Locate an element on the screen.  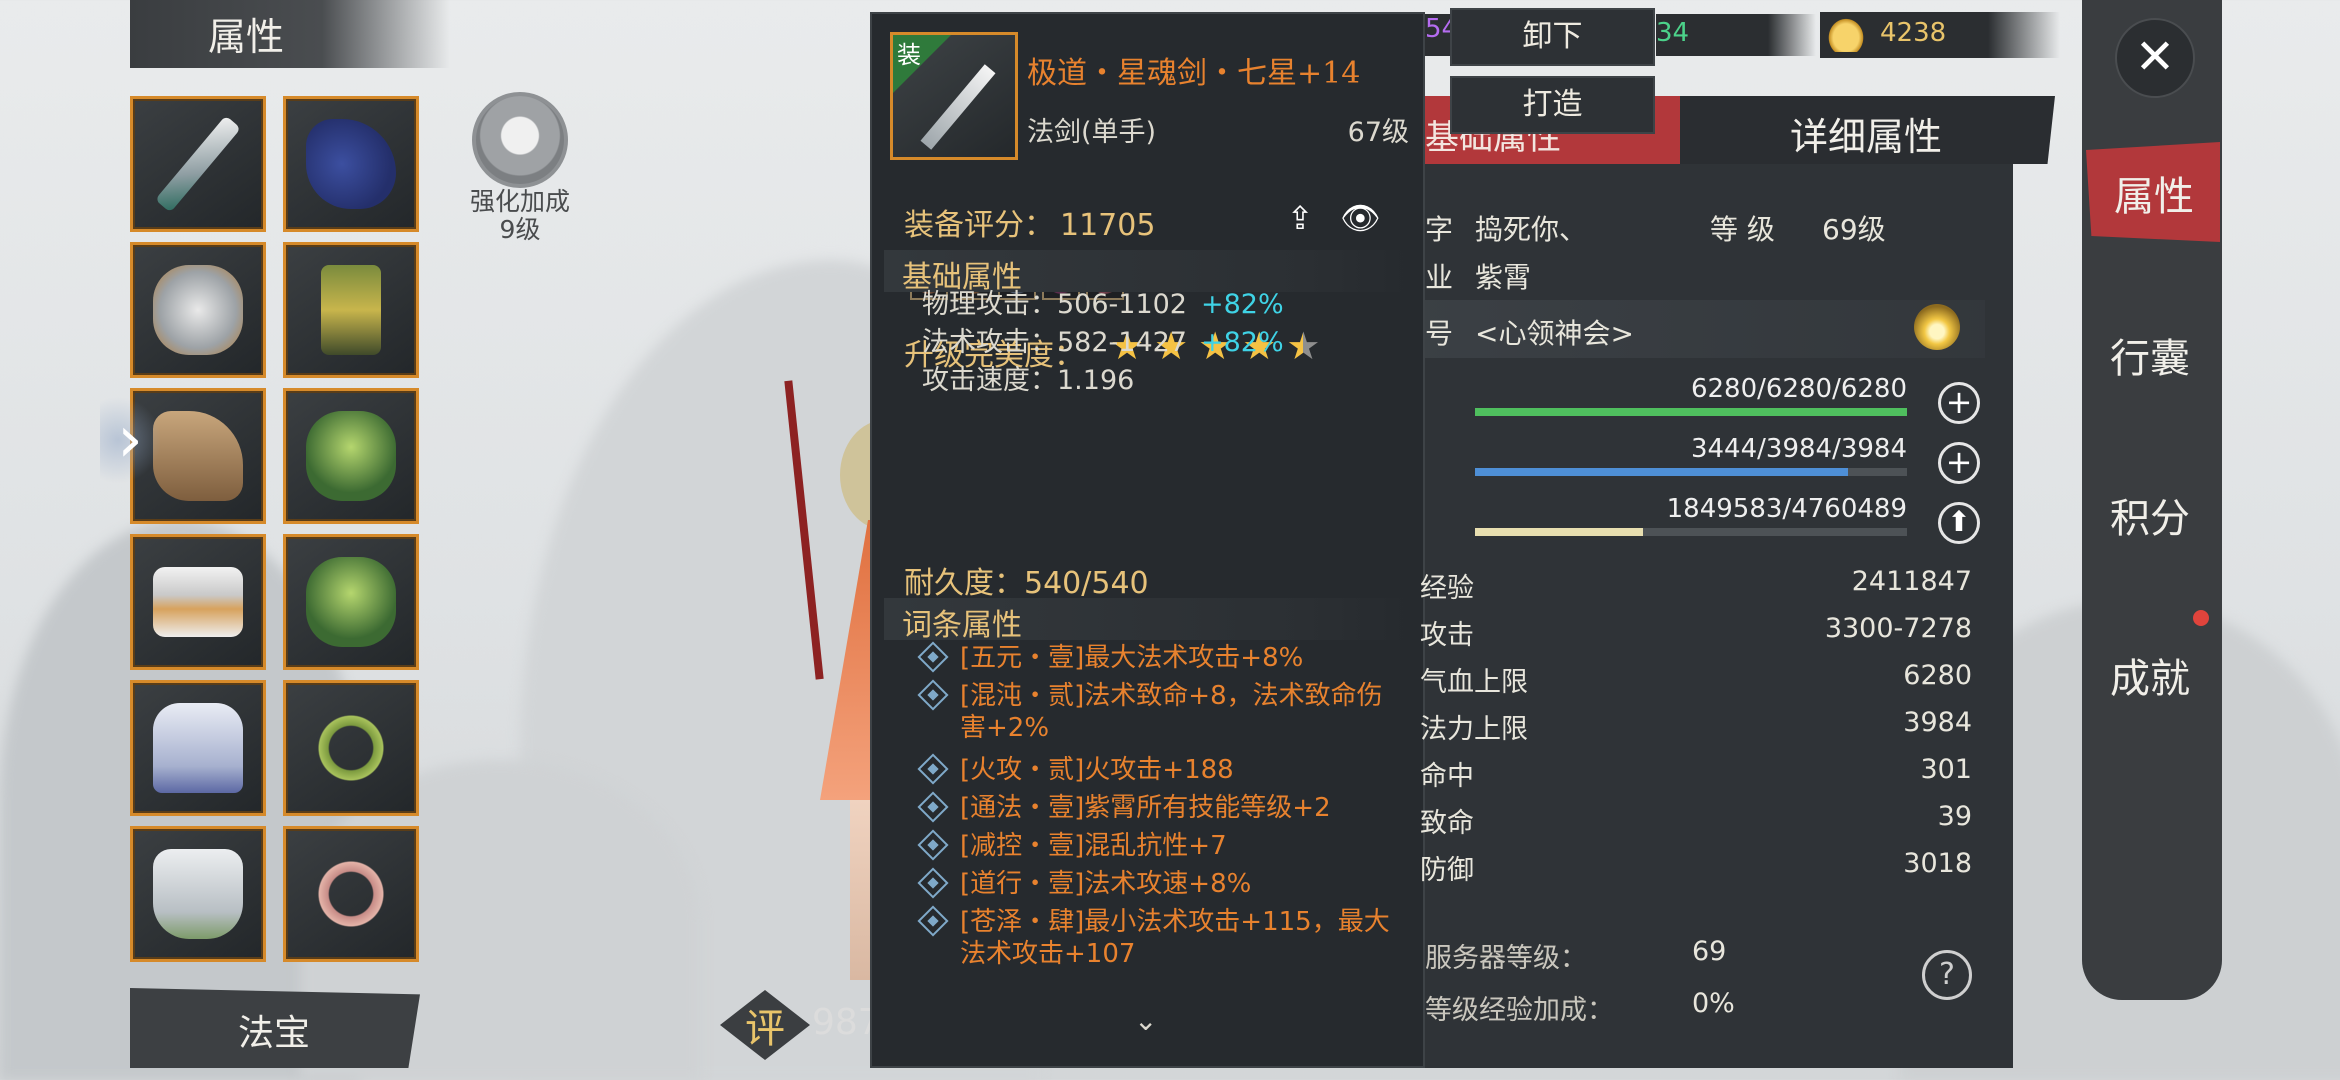
equip-slot-helmet is located at coordinates (198, 310).